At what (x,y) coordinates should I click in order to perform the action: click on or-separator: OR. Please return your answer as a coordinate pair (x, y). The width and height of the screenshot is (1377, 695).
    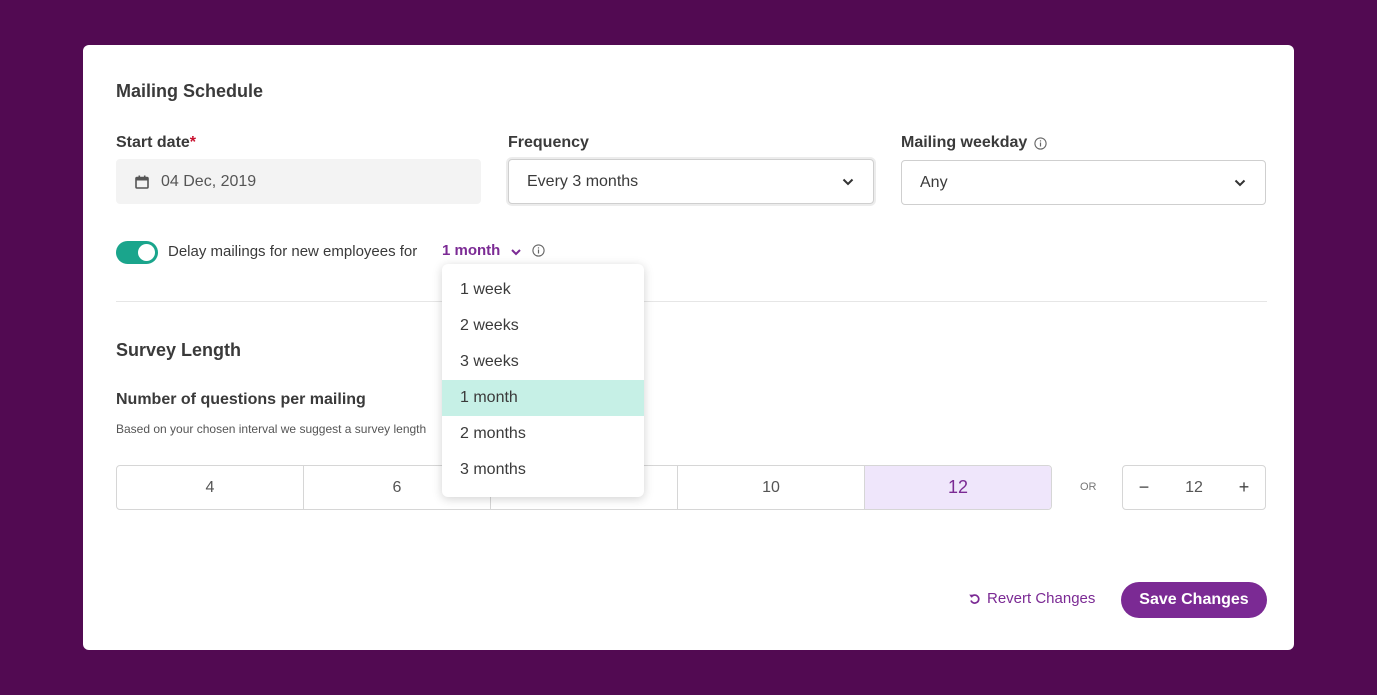
    Looking at the image, I should click on (1088, 487).